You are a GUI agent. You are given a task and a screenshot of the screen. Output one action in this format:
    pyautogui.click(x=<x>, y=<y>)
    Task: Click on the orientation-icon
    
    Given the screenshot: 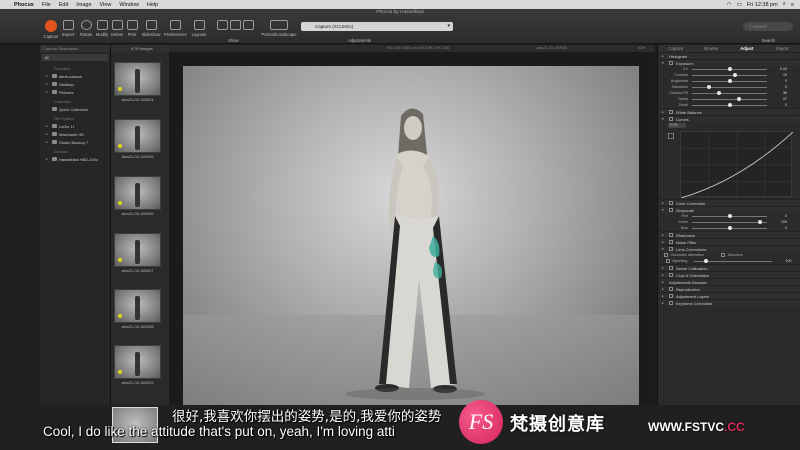 What is the action you would take?
    pyautogui.click(x=279, y=25)
    